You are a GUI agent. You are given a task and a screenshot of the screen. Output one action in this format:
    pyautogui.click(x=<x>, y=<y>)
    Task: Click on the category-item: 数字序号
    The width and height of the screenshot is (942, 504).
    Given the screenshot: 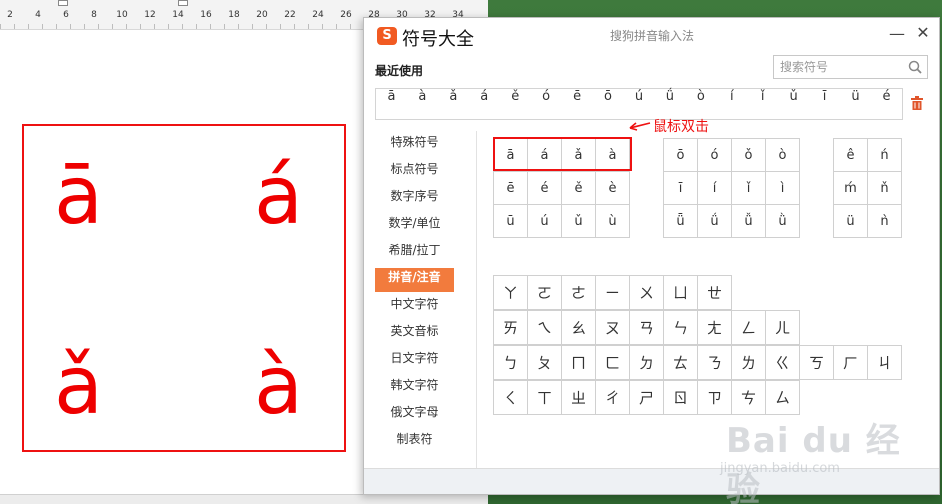 What is the action you would take?
    pyautogui.click(x=414, y=199)
    